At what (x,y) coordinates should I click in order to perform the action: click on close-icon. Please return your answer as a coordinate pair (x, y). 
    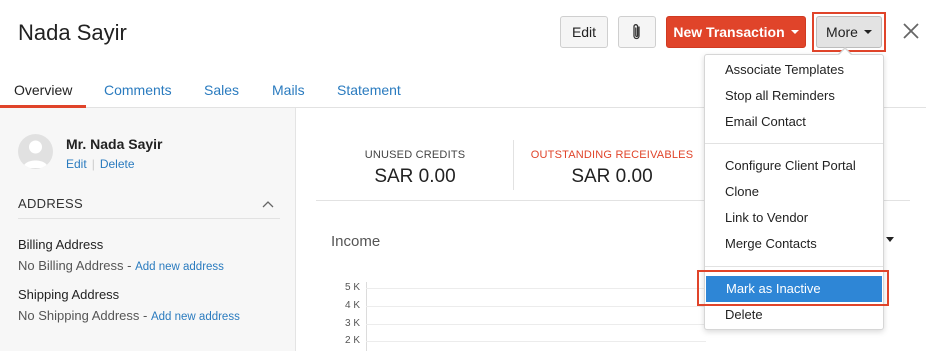
    Looking at the image, I should click on (911, 31).